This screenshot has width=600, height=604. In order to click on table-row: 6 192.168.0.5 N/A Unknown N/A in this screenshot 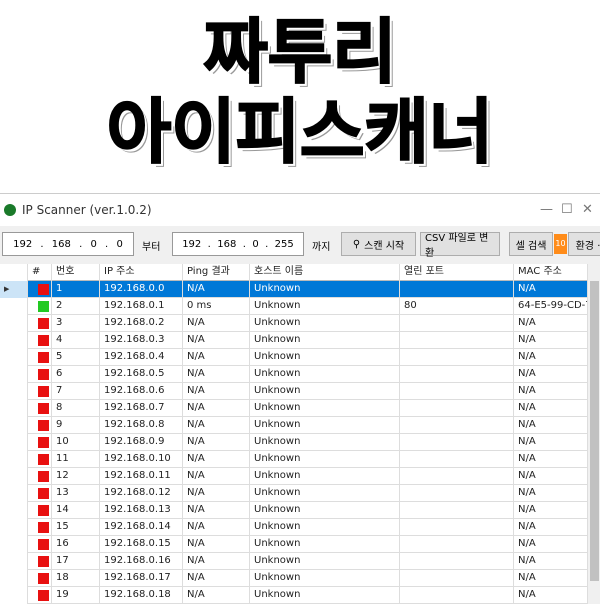, I will do `click(294, 374)`.